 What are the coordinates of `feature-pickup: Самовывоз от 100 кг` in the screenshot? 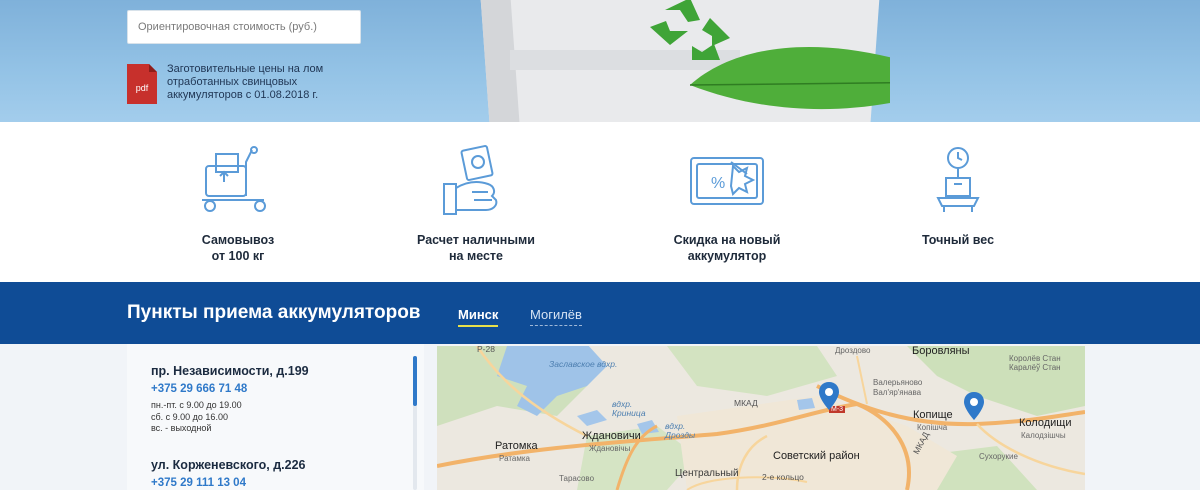 It's located at (238, 204).